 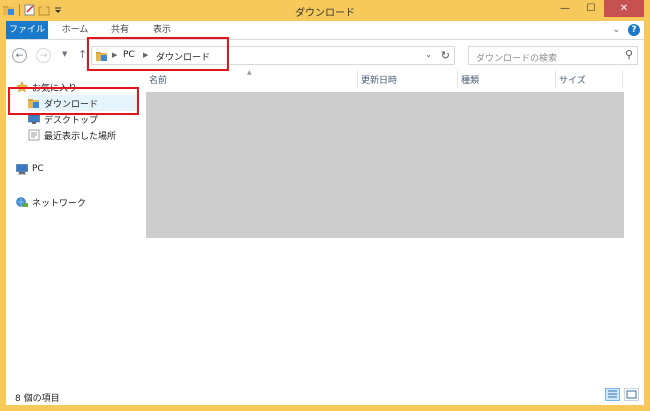 What do you see at coordinates (325, 395) in the screenshot?
I see `status-bar: 8 個の項目` at bounding box center [325, 395].